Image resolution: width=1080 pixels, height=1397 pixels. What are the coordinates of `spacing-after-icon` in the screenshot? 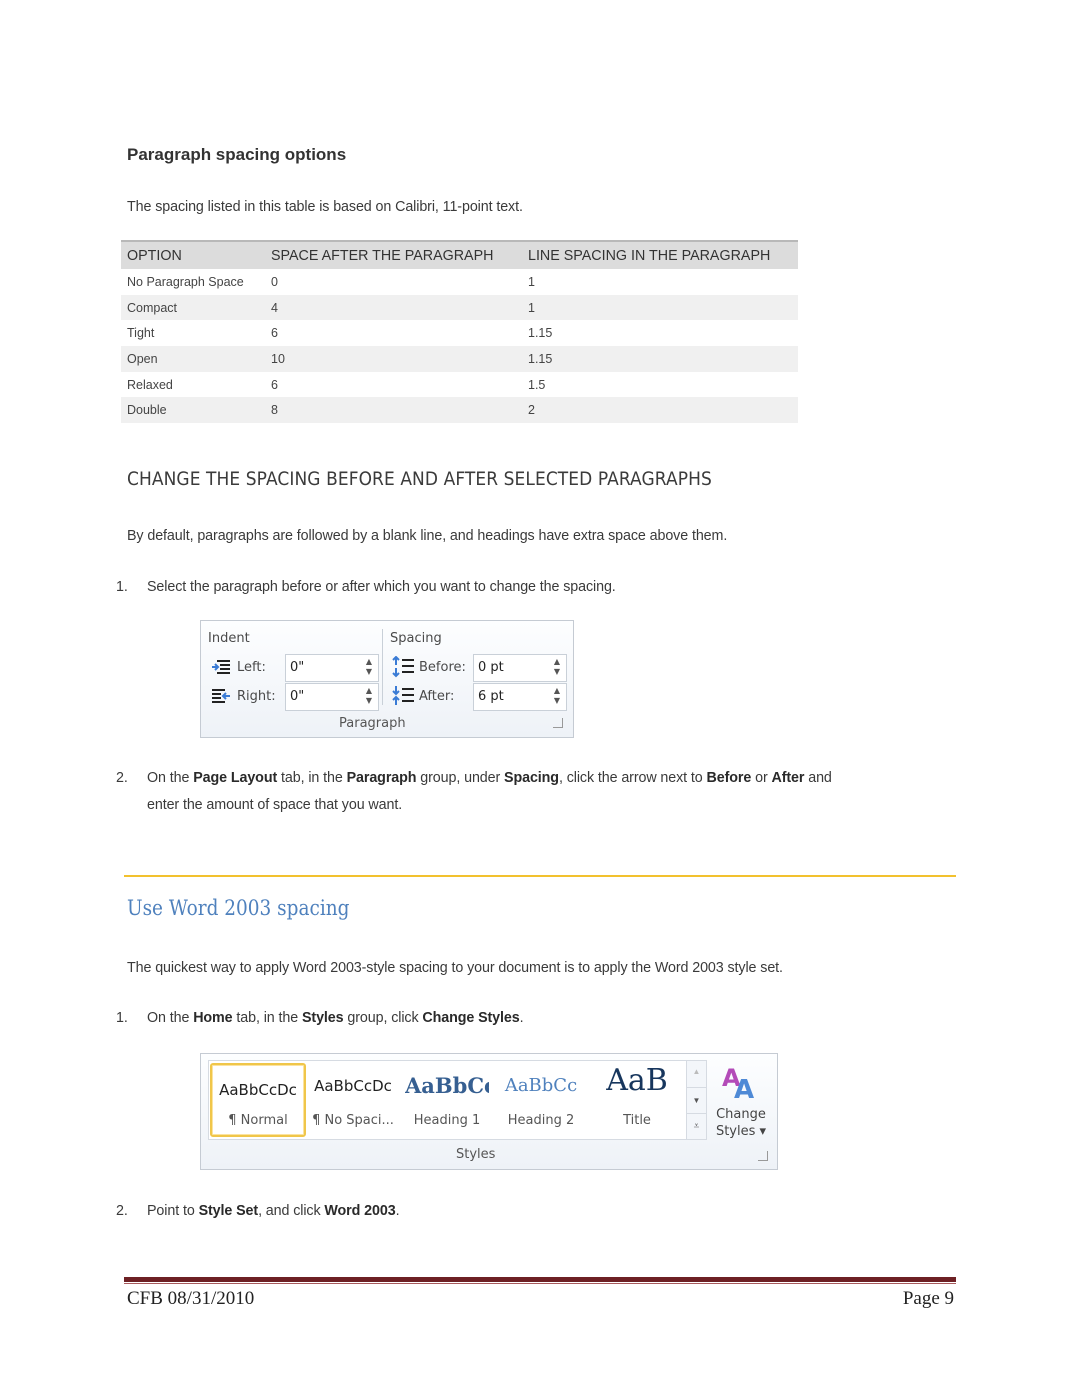 It's located at (403, 695).